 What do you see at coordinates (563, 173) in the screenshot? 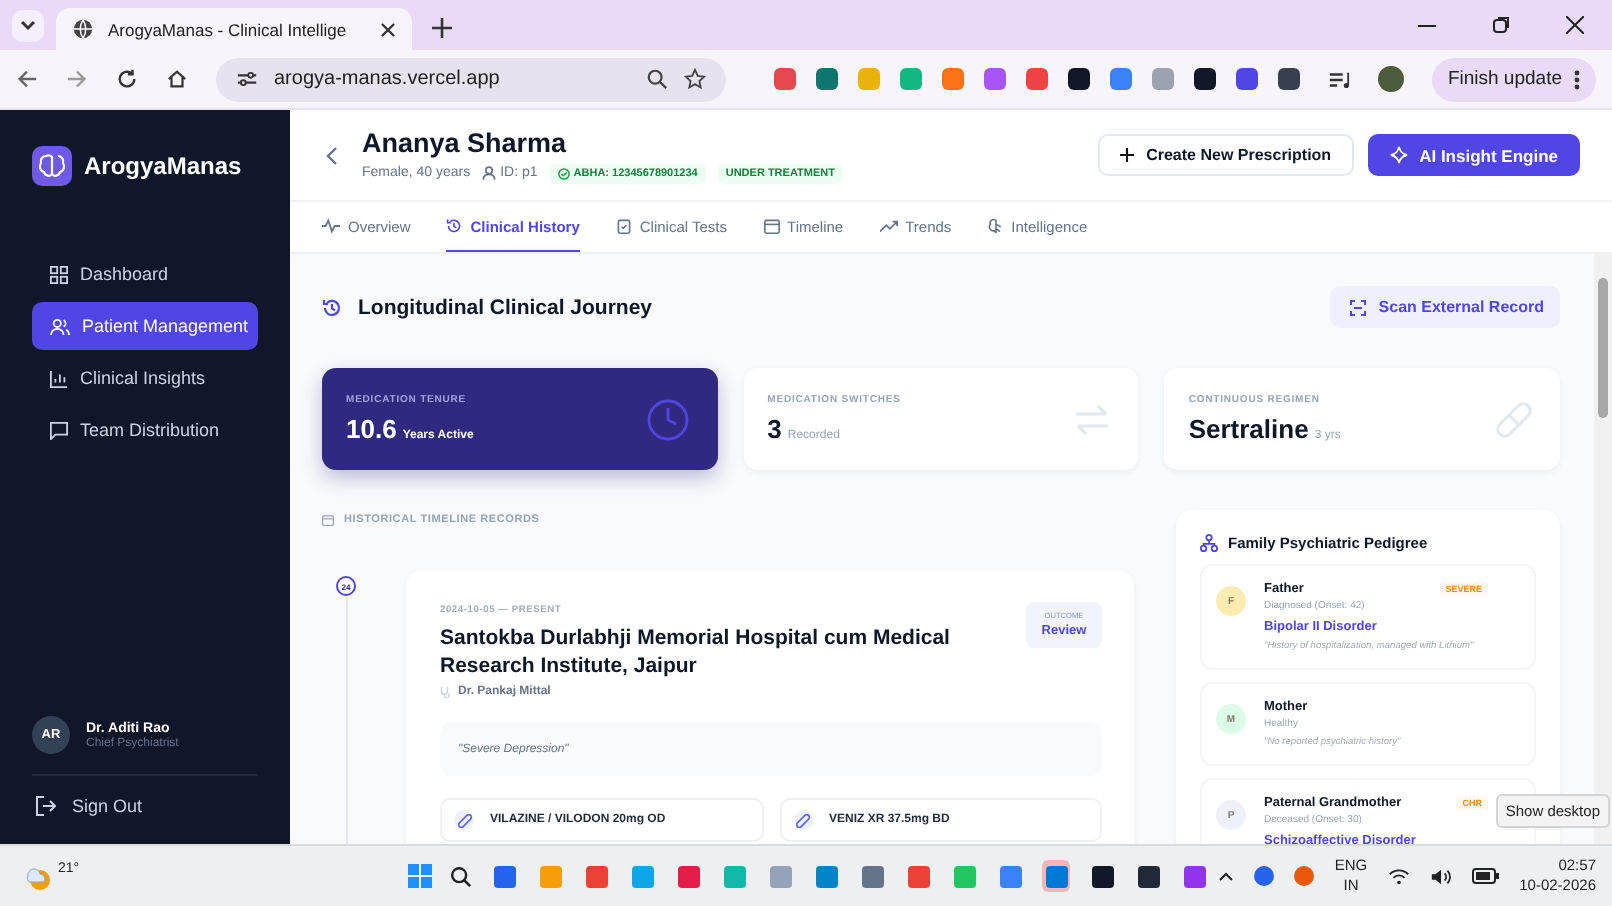
I see `check-circle-icon` at bounding box center [563, 173].